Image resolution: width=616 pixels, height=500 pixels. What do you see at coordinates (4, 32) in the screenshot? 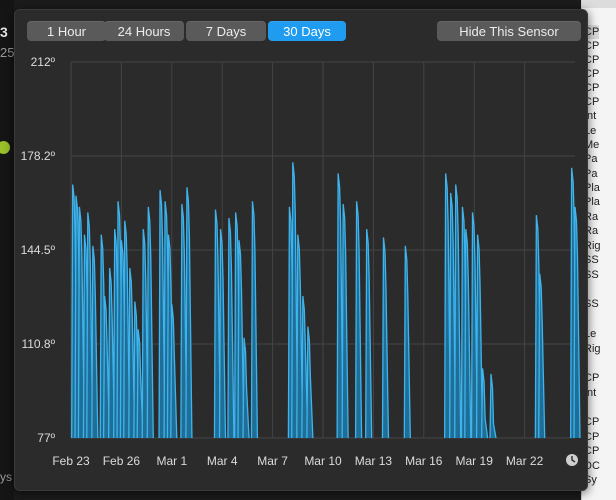
I see `left-fragment-1: 3` at bounding box center [4, 32].